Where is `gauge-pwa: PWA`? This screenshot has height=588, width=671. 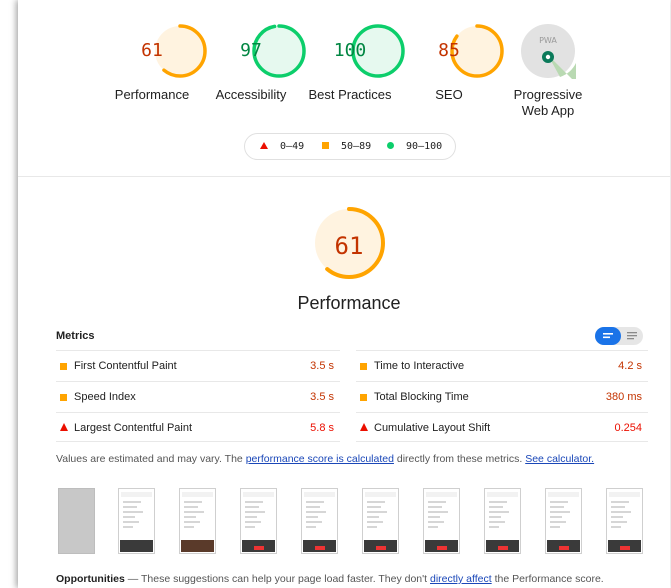 gauge-pwa: PWA is located at coordinates (548, 51).